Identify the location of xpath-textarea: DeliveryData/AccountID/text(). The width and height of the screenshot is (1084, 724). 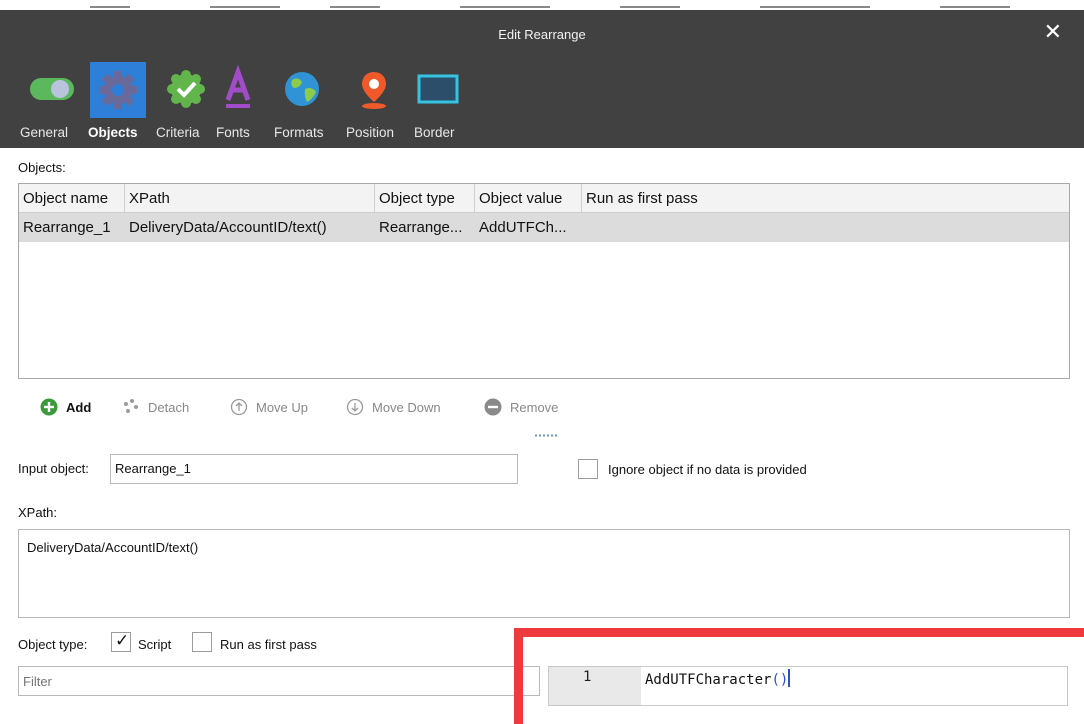
(544, 573).